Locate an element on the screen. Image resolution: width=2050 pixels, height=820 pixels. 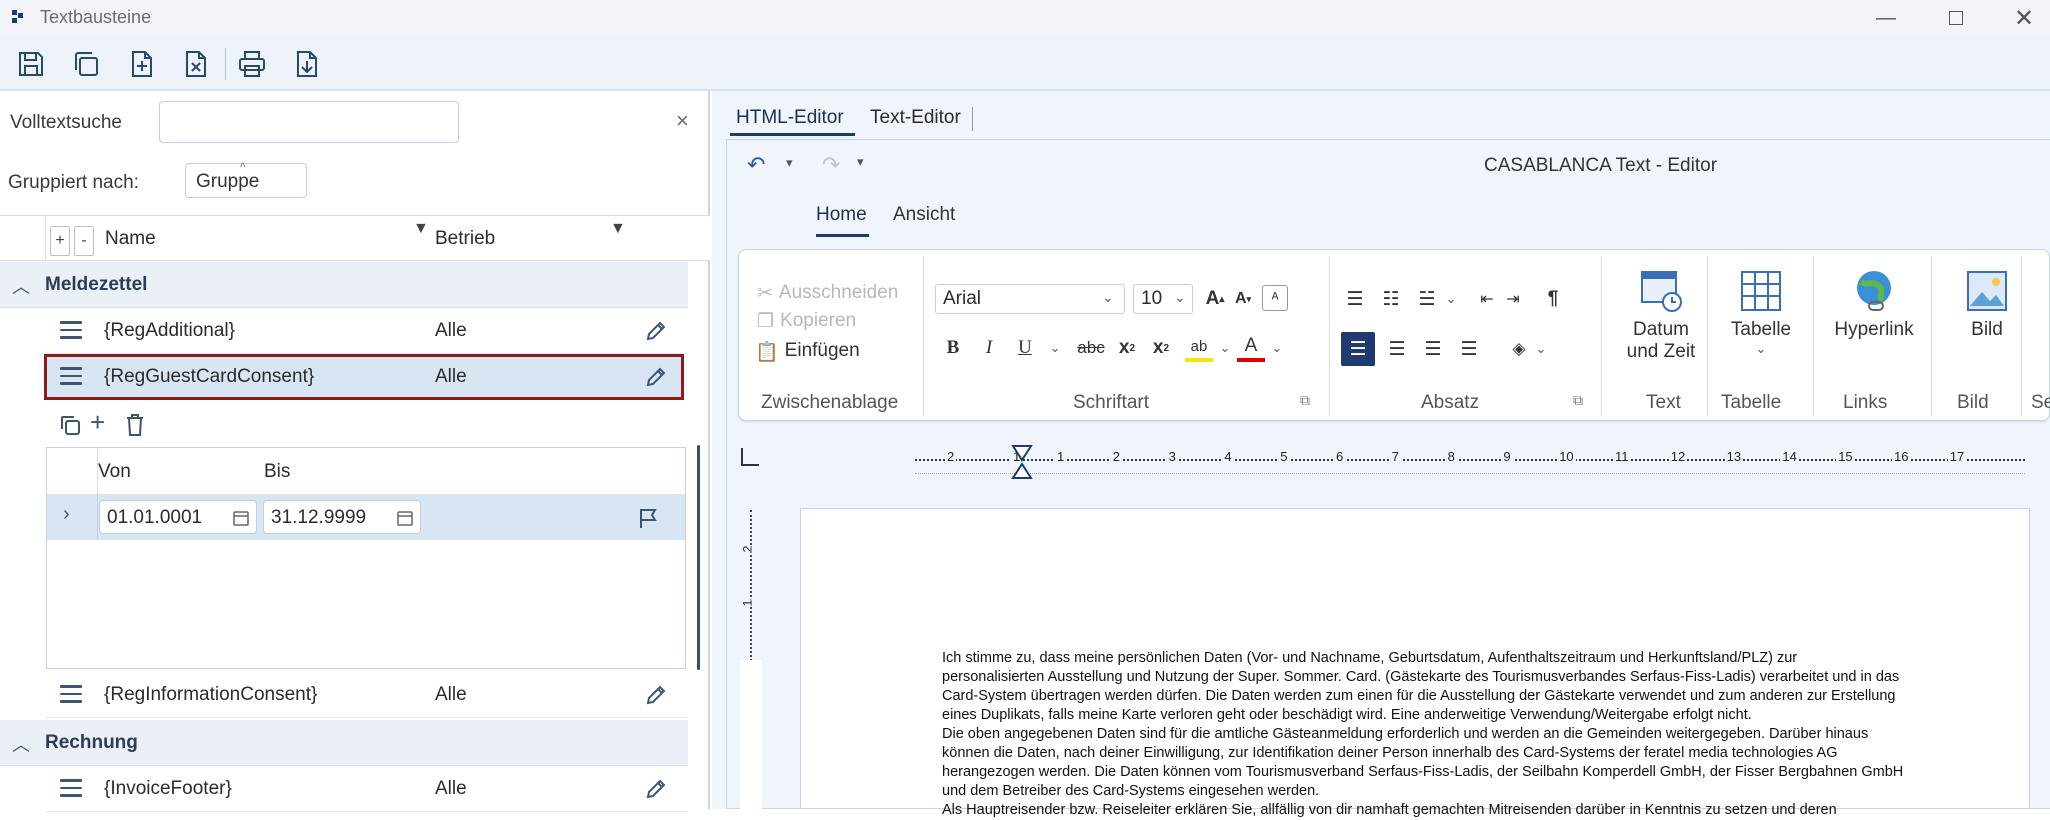
subscript-icon: x2 is located at coordinates (1127, 348).